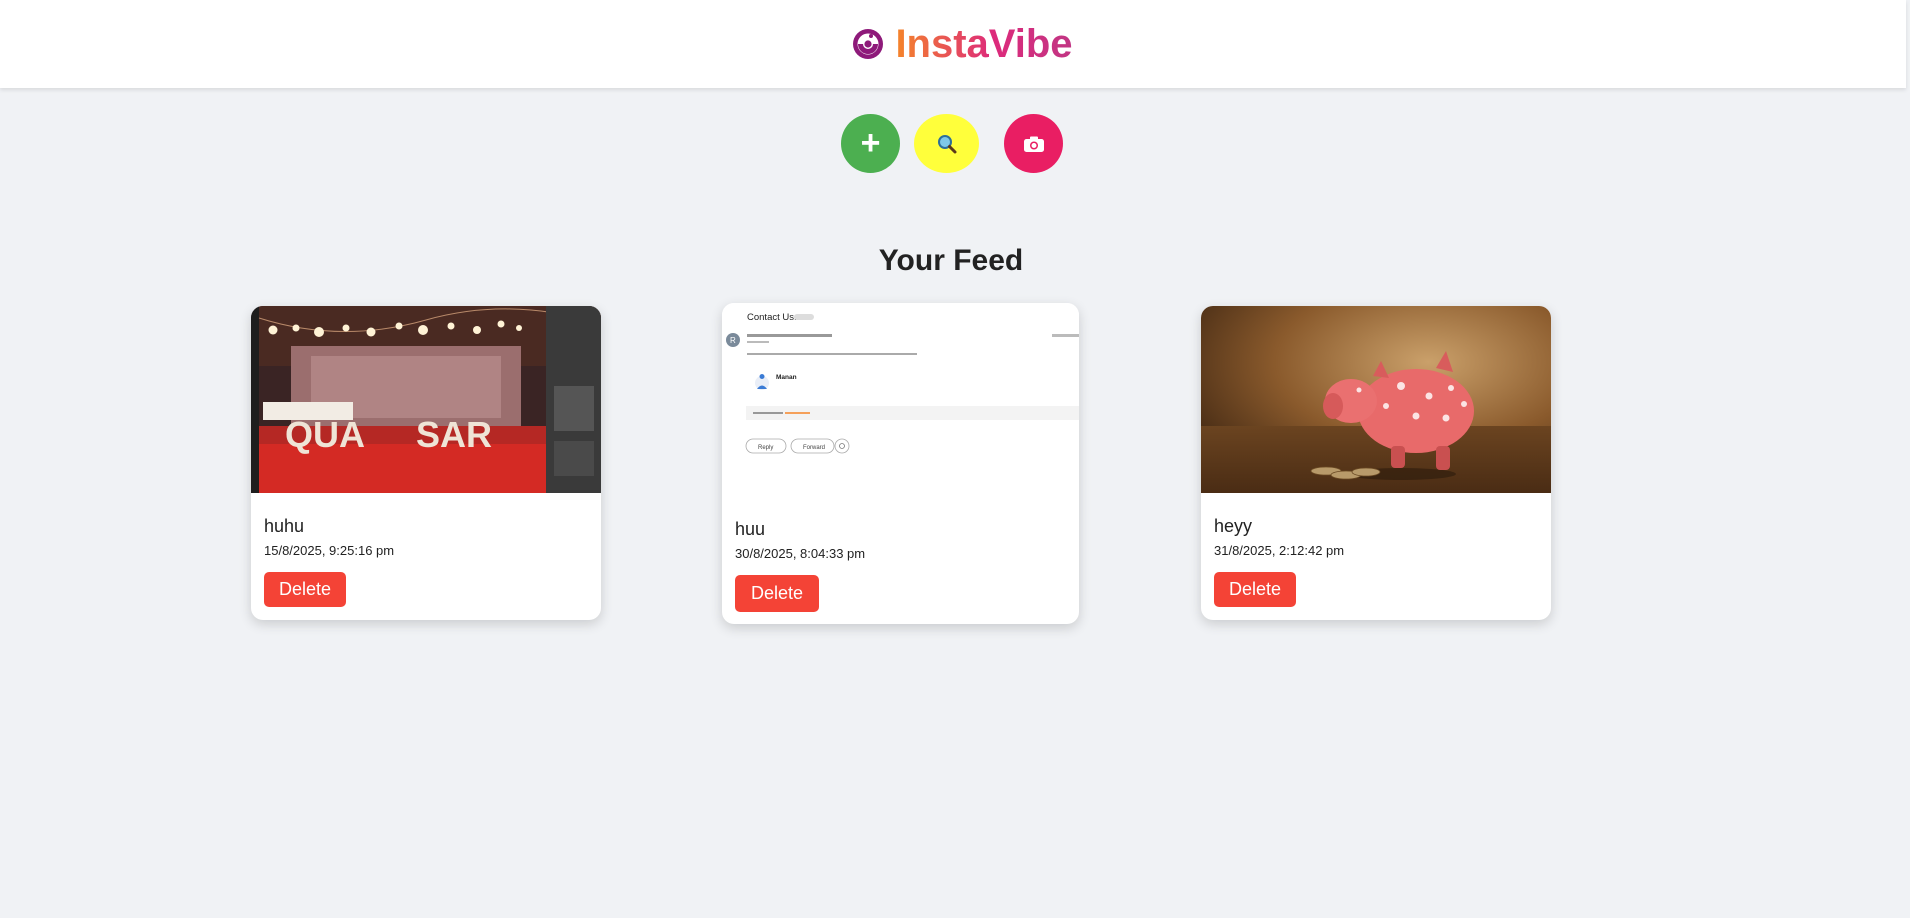 This screenshot has height=918, width=1910. What do you see at coordinates (329, 550) in the screenshot?
I see `post-timestamp: 15/8/2025, 9:25:16 pm` at bounding box center [329, 550].